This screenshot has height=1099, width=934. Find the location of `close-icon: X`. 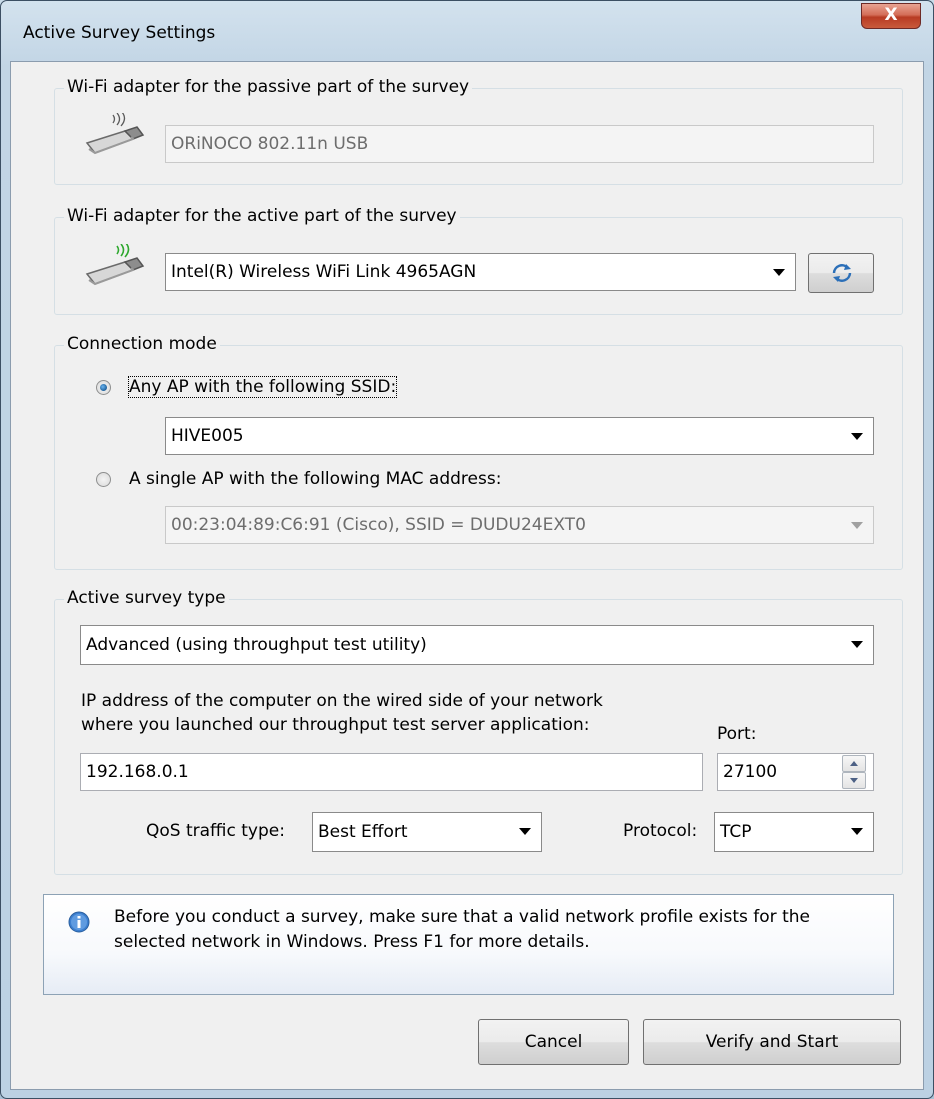

close-icon: X is located at coordinates (891, 15).